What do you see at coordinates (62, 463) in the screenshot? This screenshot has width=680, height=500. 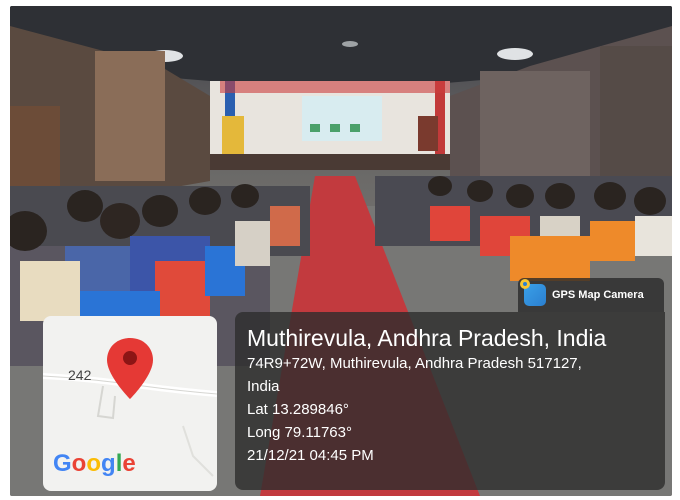 I see `logo-letter: G` at bounding box center [62, 463].